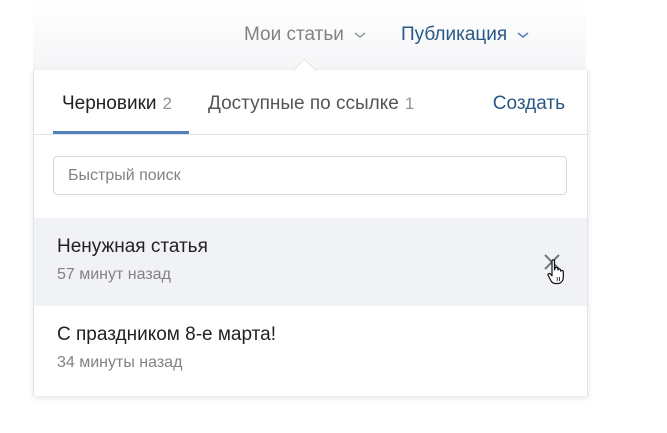 The width and height of the screenshot is (667, 433). Describe the element at coordinates (552, 262) in the screenshot. I see `close-icon` at that location.